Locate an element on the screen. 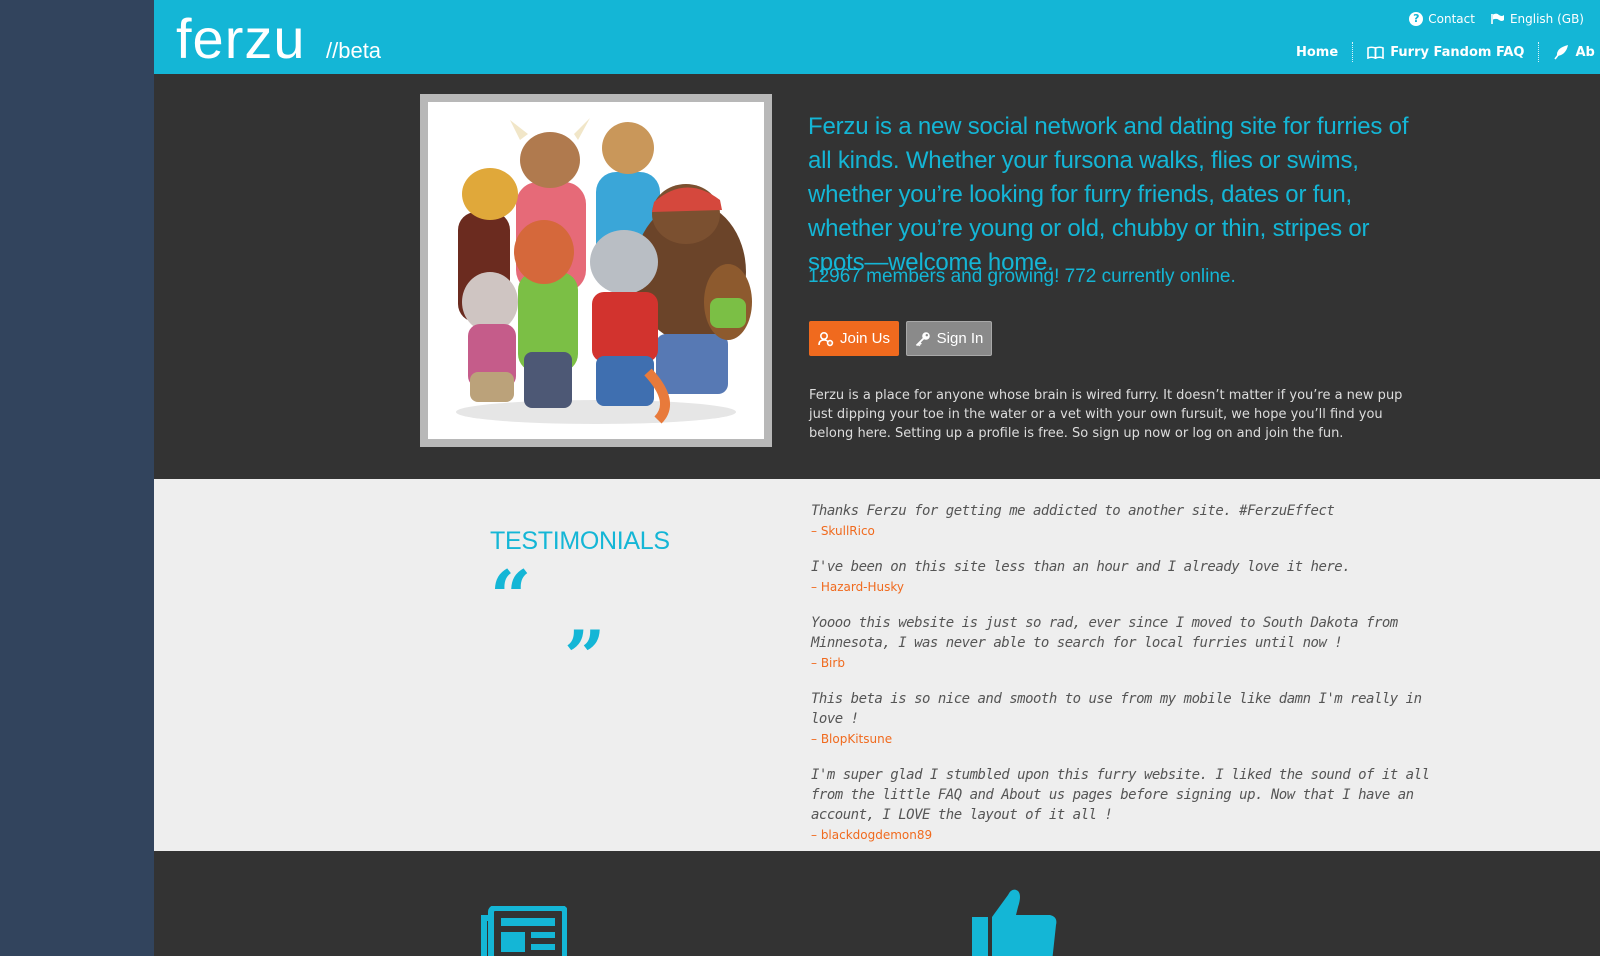 The width and height of the screenshot is (1600, 956). contact-label: Contact is located at coordinates (1451, 19).